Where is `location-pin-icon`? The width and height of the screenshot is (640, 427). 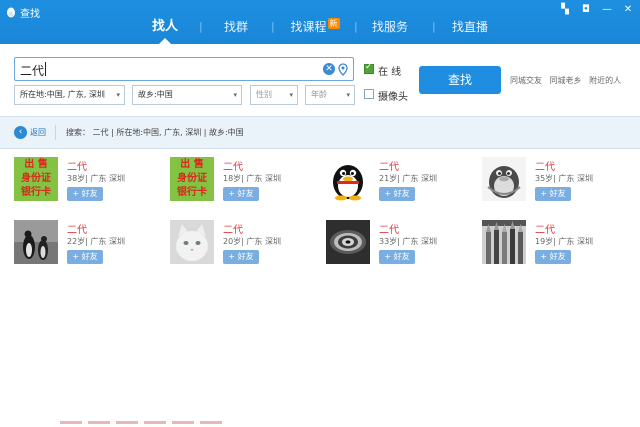
location-pin-icon is located at coordinates (343, 69).